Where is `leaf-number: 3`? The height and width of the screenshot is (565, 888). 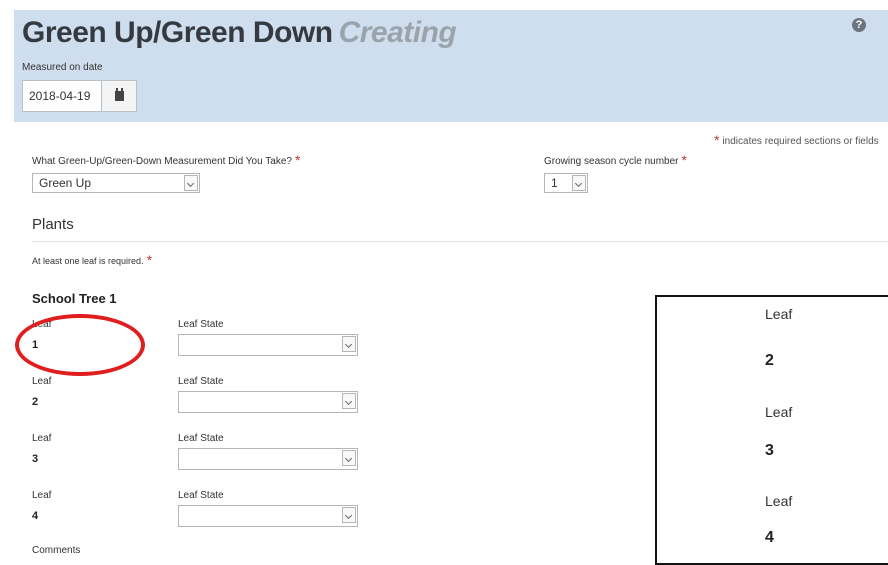
leaf-number: 3 is located at coordinates (35, 459).